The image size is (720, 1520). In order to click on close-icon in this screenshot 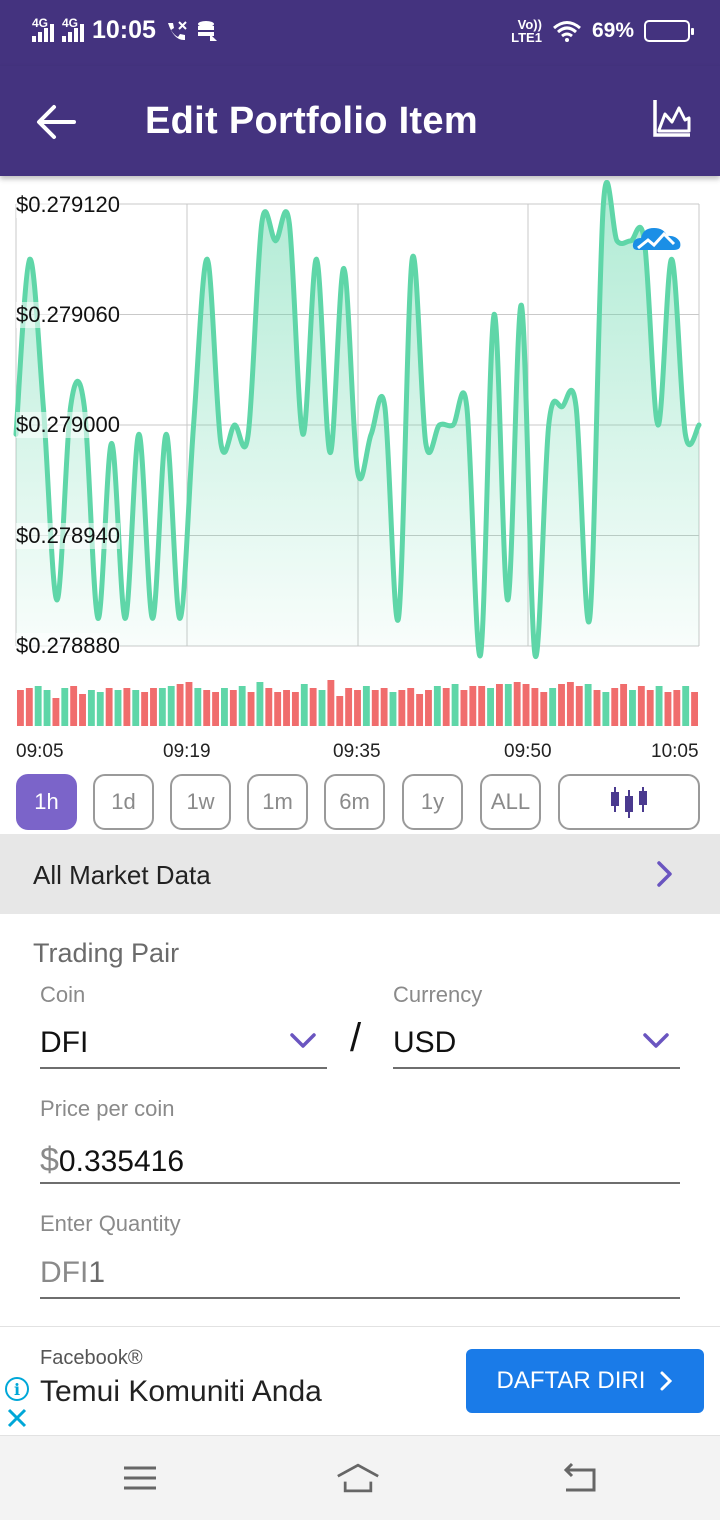, I will do `click(17, 1418)`.